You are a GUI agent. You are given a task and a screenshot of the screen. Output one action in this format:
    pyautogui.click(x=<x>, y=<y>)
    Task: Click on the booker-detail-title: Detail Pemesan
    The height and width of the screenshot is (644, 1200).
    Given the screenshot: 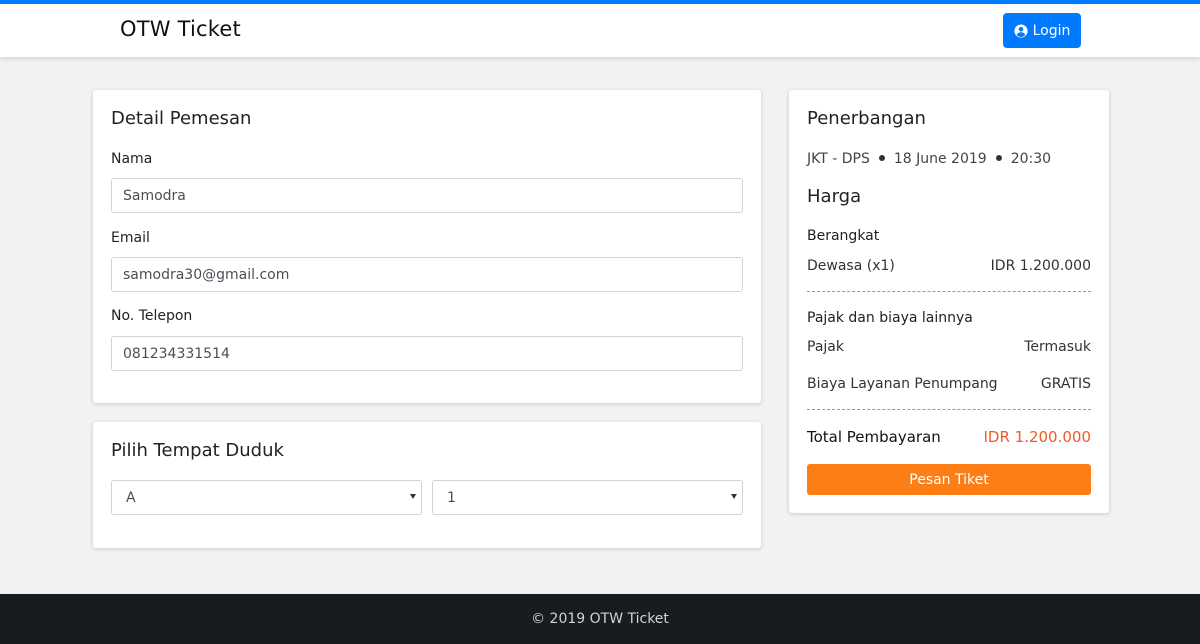 What is the action you would take?
    pyautogui.click(x=181, y=118)
    